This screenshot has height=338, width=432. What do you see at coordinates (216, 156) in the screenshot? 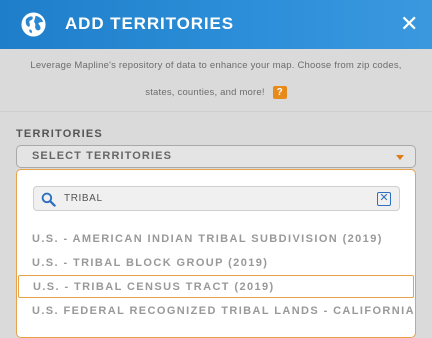
I see `territories-select: SELECT TERRITORIES` at bounding box center [216, 156].